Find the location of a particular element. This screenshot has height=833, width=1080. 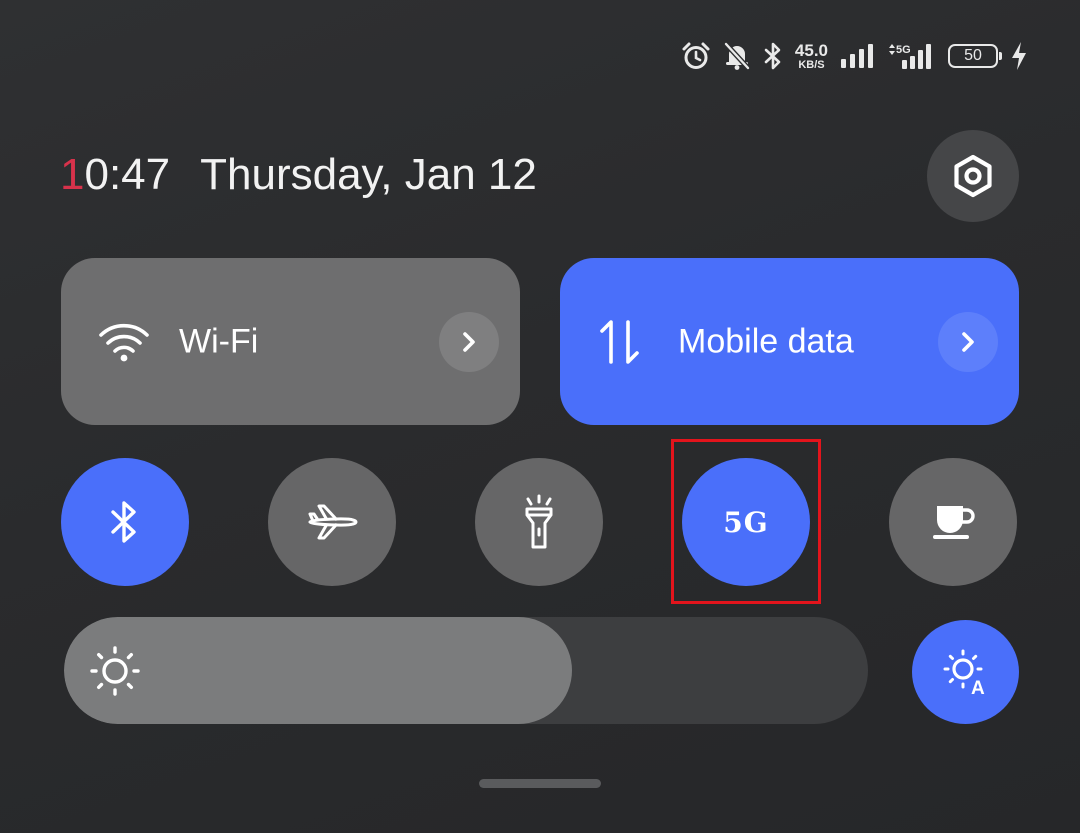

clock: 10:47 is located at coordinates (115, 175).